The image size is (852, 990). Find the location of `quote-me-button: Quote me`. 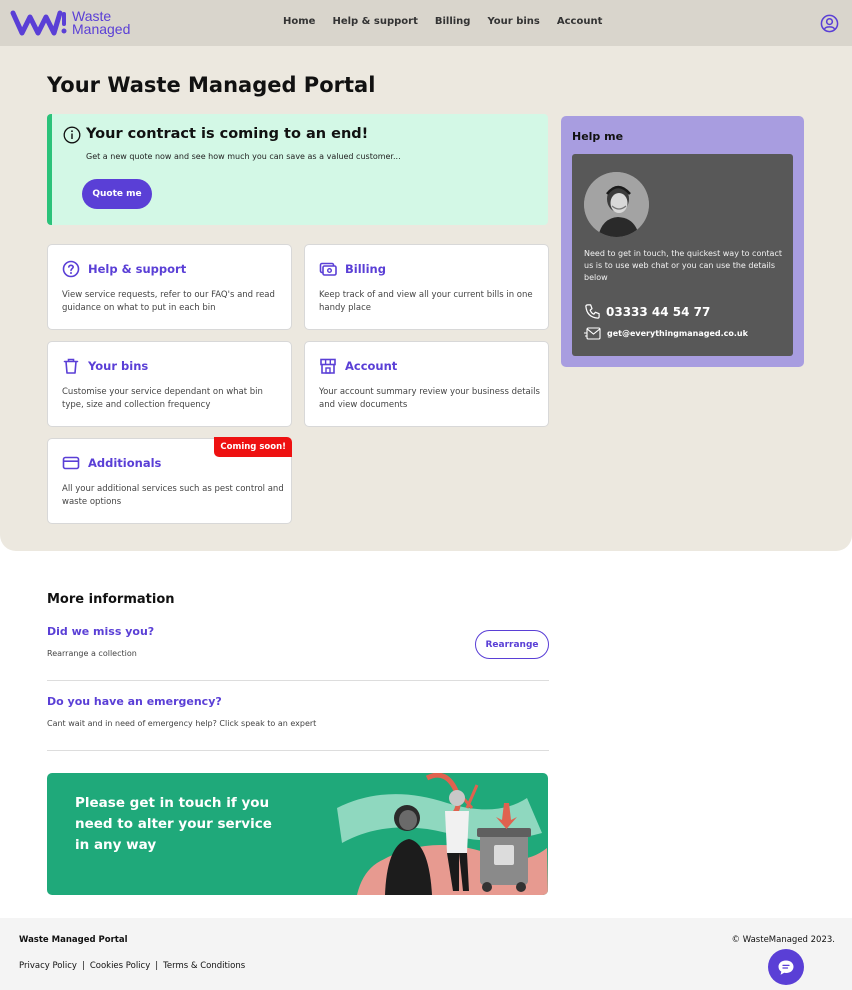

quote-me-button: Quote me is located at coordinates (117, 194).